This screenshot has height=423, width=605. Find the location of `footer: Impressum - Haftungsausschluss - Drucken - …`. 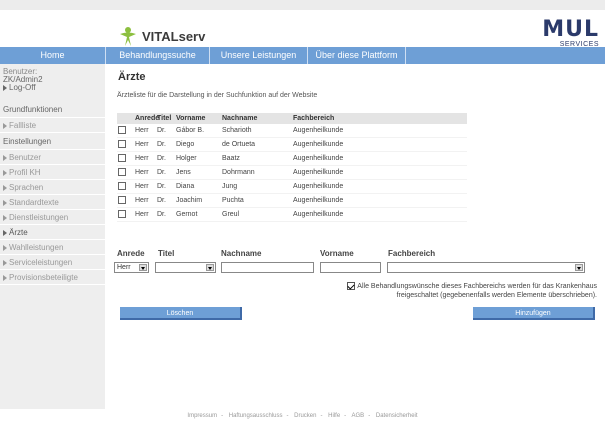

footer: Impressum - Haftungsausschluss - Drucken - … is located at coordinates (302, 416).